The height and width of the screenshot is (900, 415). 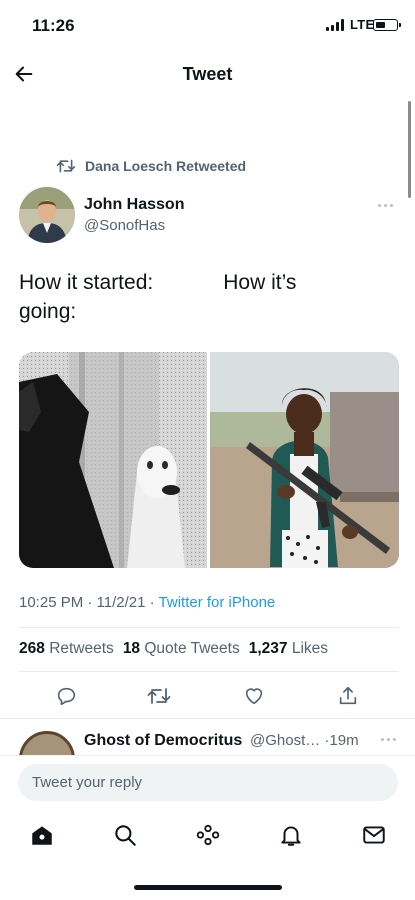 I want to click on reply-bar, so click(x=207, y=781).